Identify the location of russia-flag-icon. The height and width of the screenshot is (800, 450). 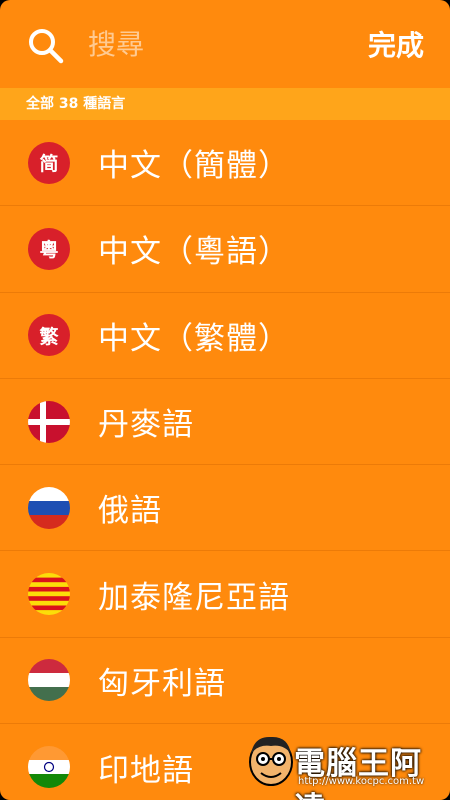
(49, 507).